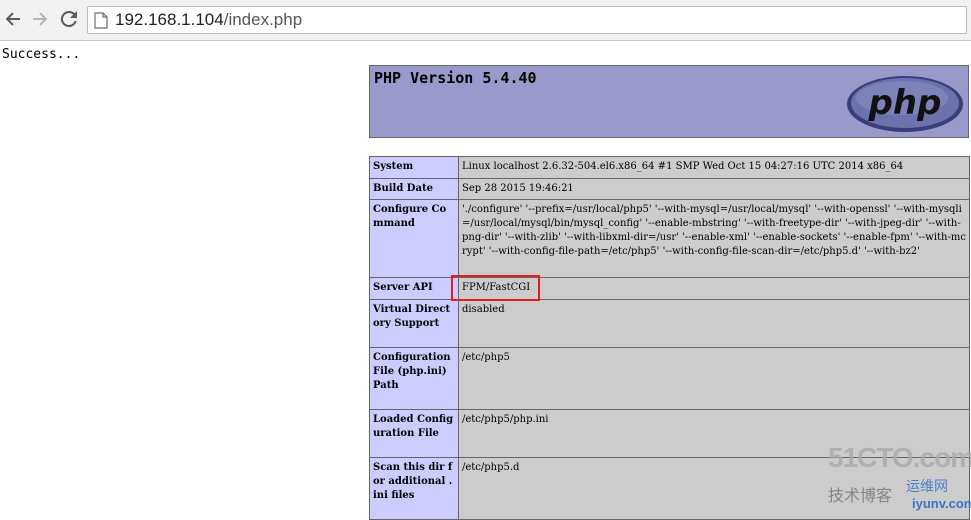  I want to click on back-button, so click(13, 19).